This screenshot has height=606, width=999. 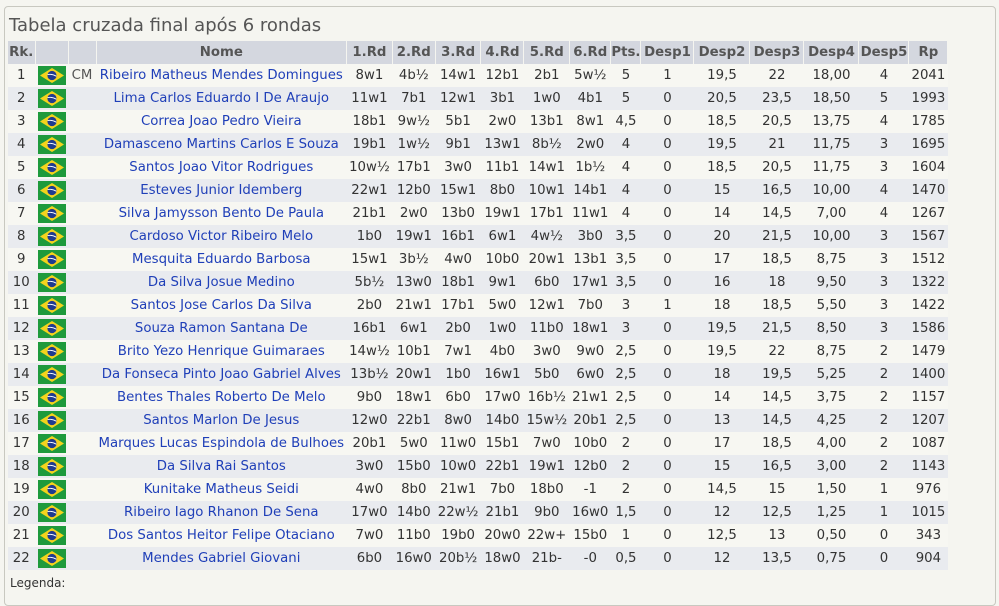 I want to click on player-name-link: Correa Joao Pedro Vieira, so click(x=221, y=121).